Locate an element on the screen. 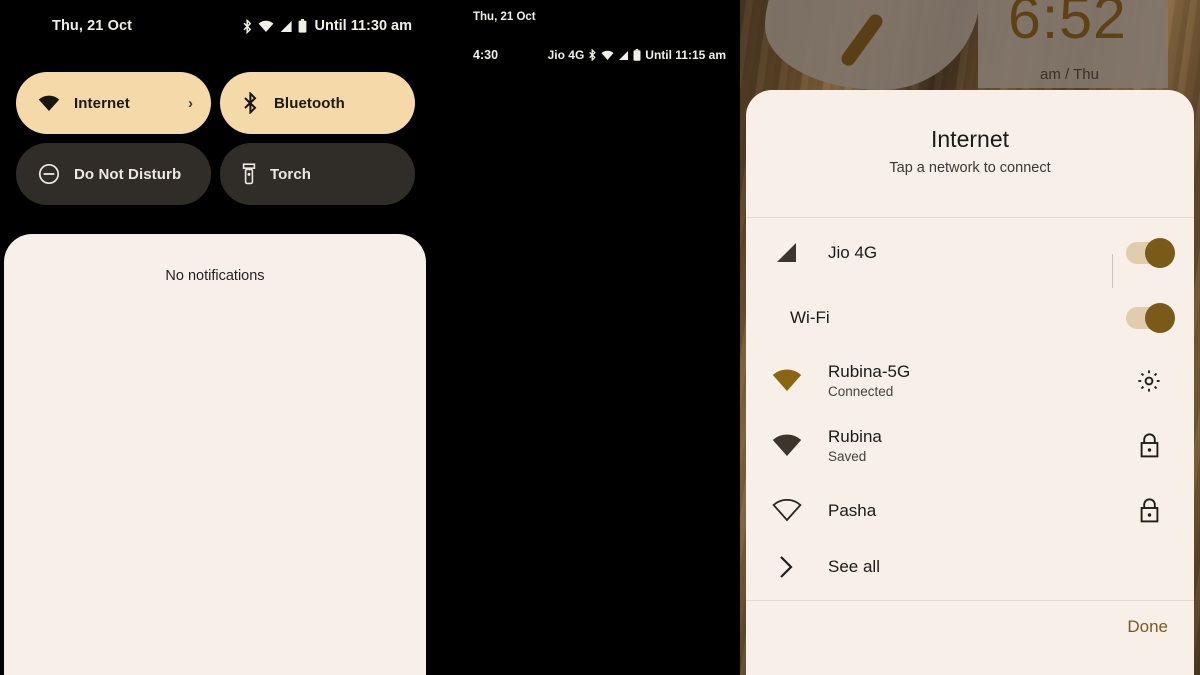  network-row-mobile-data: Jio 4G is located at coordinates (970, 254).